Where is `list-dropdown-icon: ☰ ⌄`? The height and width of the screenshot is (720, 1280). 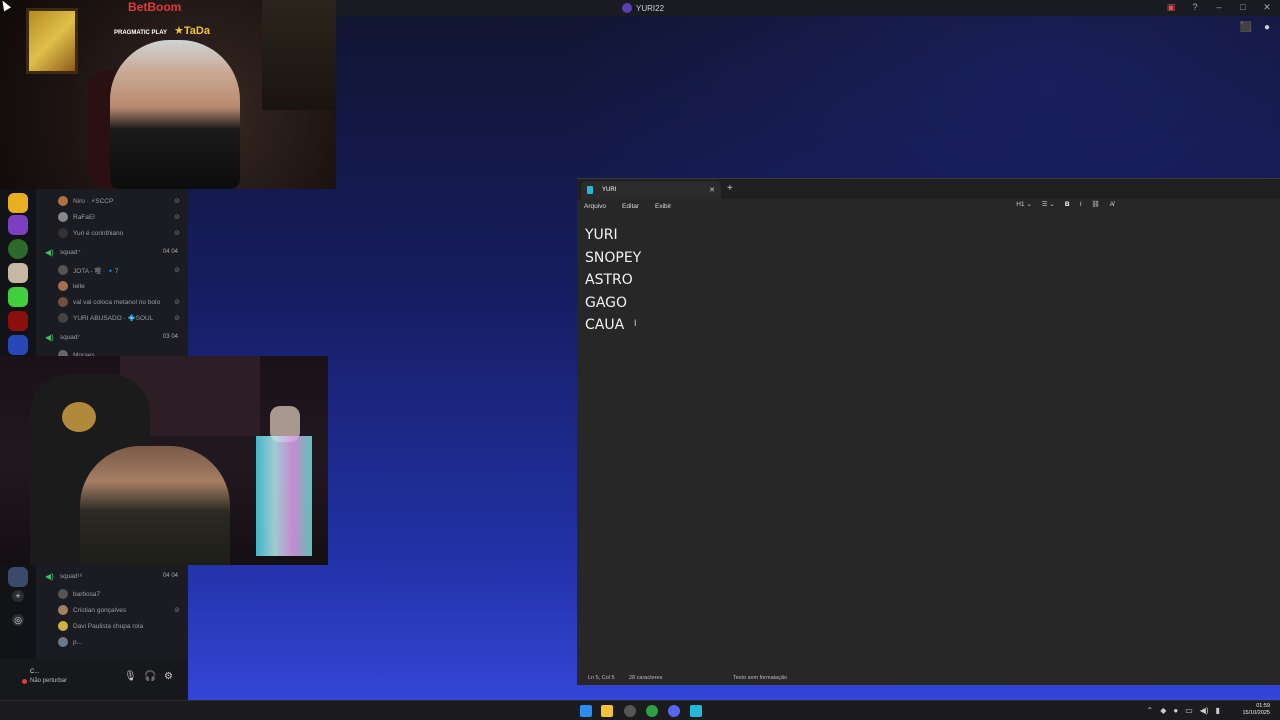
list-dropdown-icon: ☰ ⌄ is located at coordinates (1048, 204).